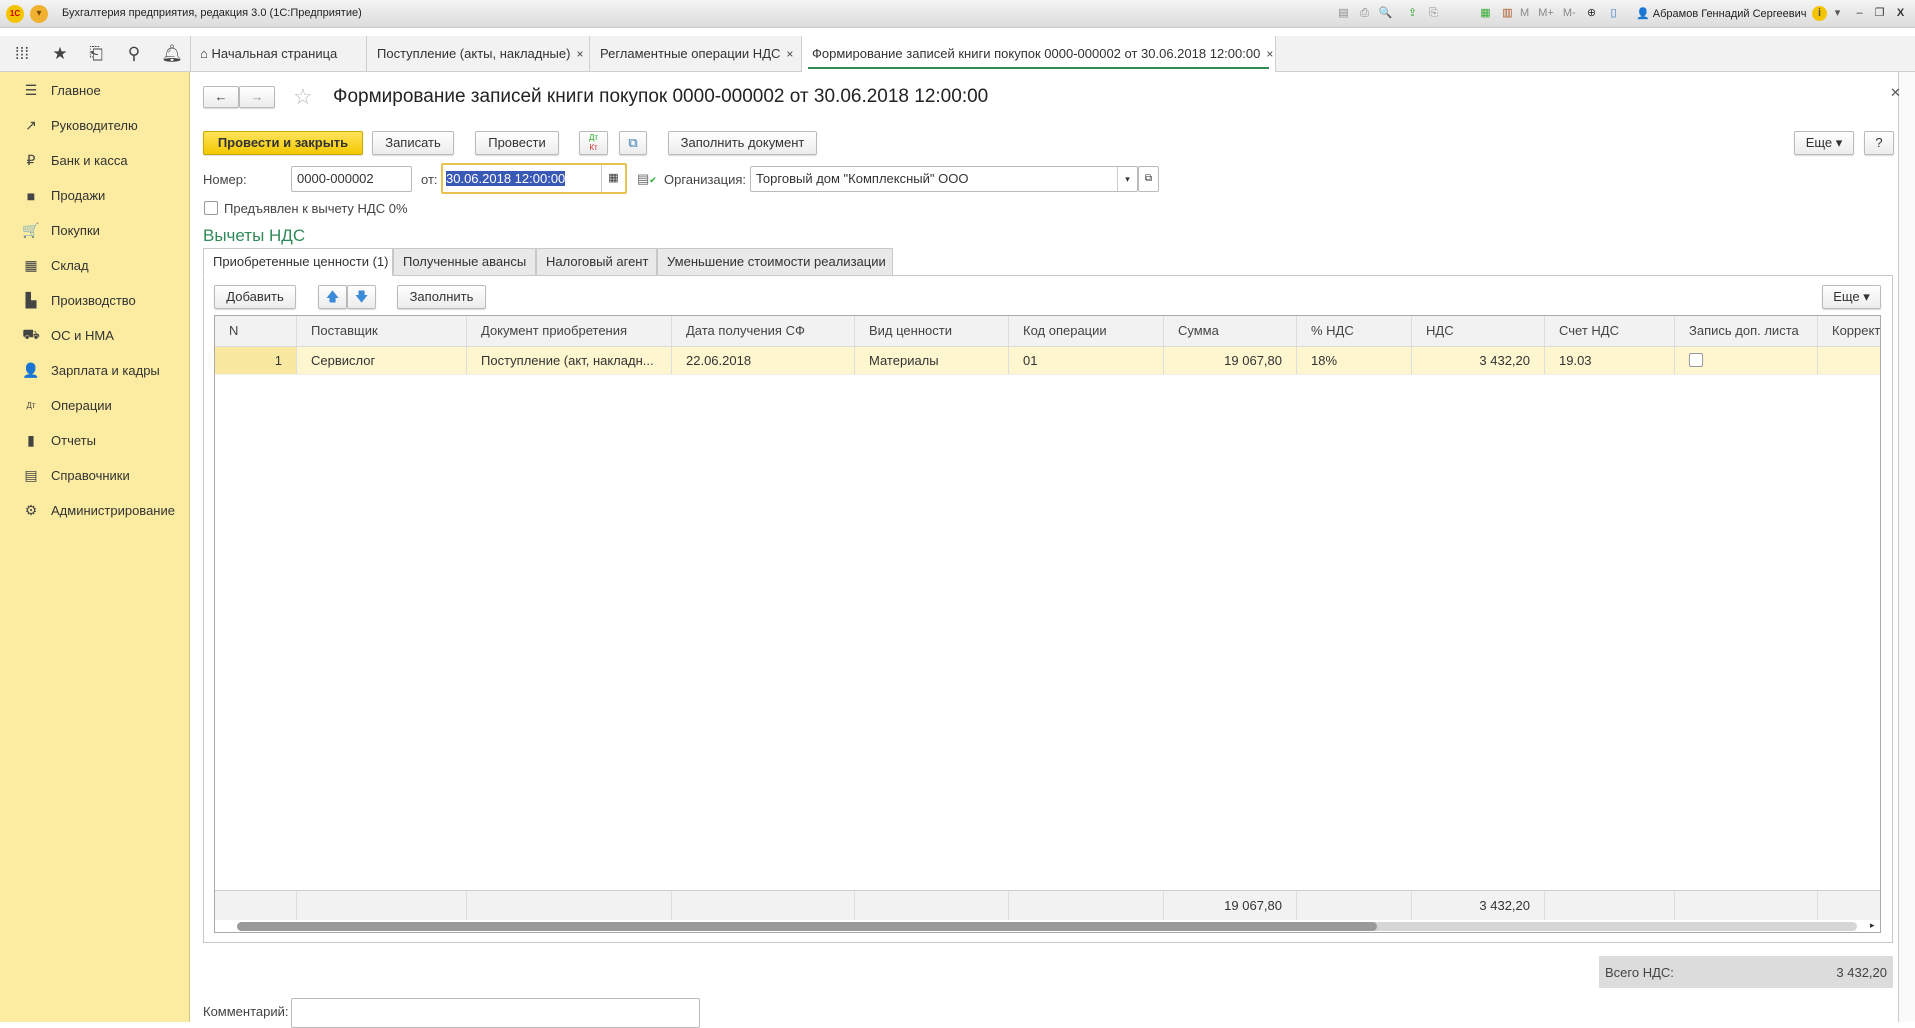 This screenshot has height=1028, width=1915. Describe the element at coordinates (1485, 13) in the screenshot. I see `calculator-icon: ▦` at that location.